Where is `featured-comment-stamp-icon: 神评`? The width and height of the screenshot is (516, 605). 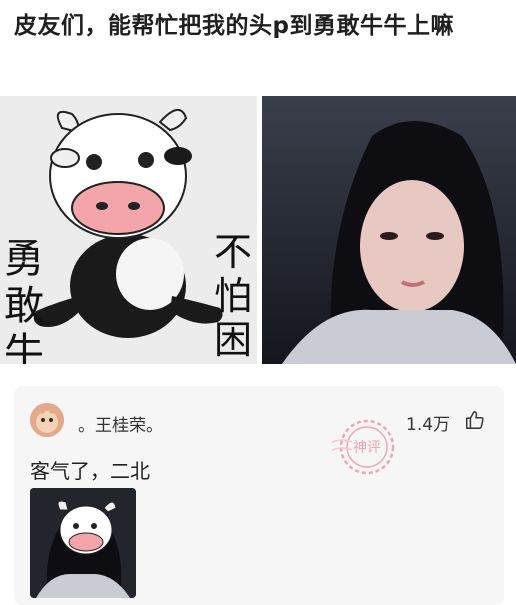
featured-comment-stamp-icon: 神评 is located at coordinates (363, 447).